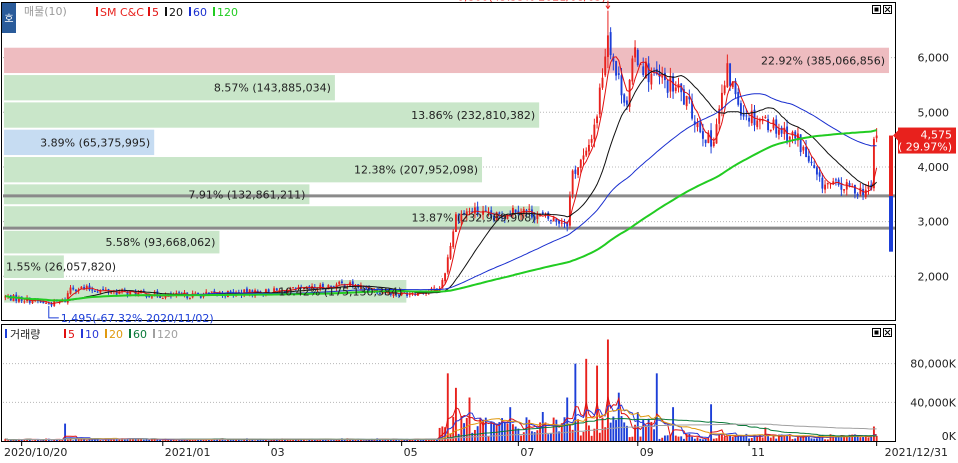  Describe the element at coordinates (916, 452) in the screenshot. I see `date-label: 2021/12/31` at that location.